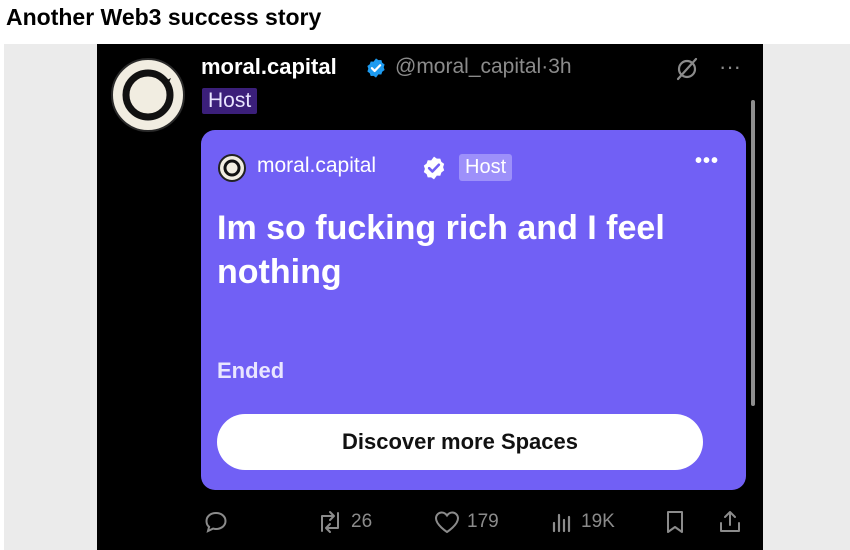  I want to click on reply-icon, so click(216, 522).